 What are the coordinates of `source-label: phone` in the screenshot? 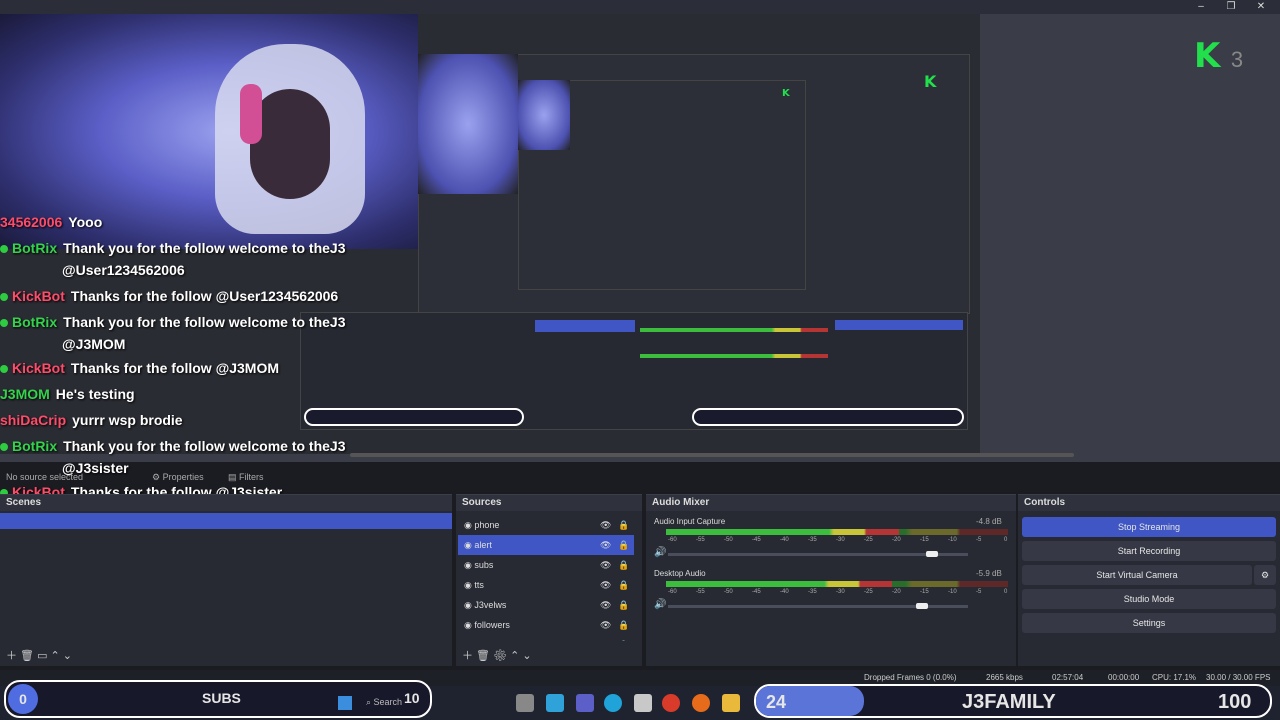 It's located at (487, 525).